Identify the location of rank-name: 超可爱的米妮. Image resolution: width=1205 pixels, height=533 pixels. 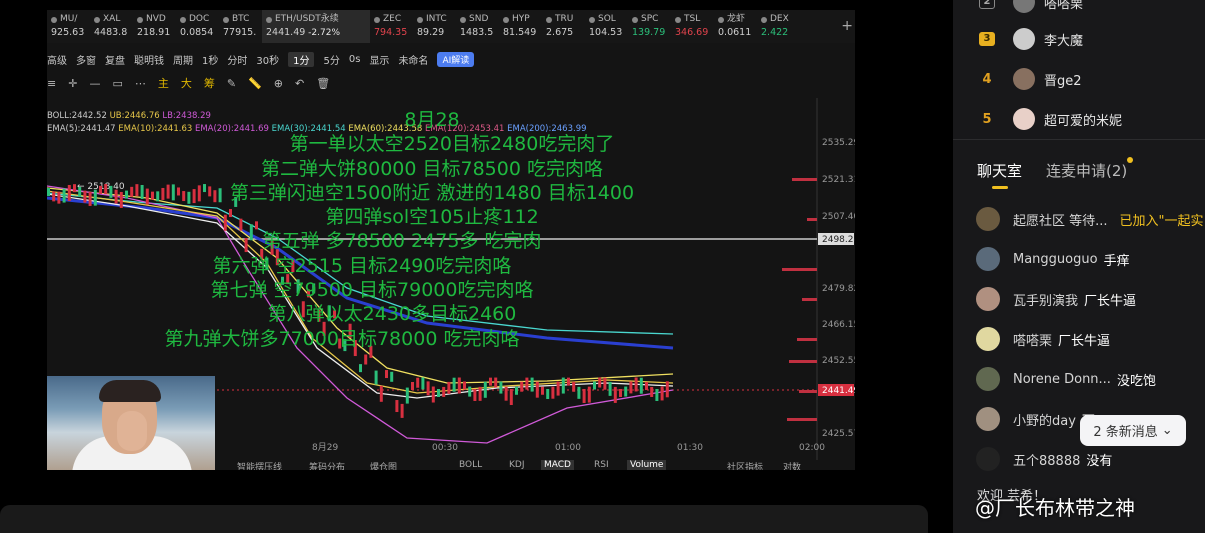
(1083, 121).